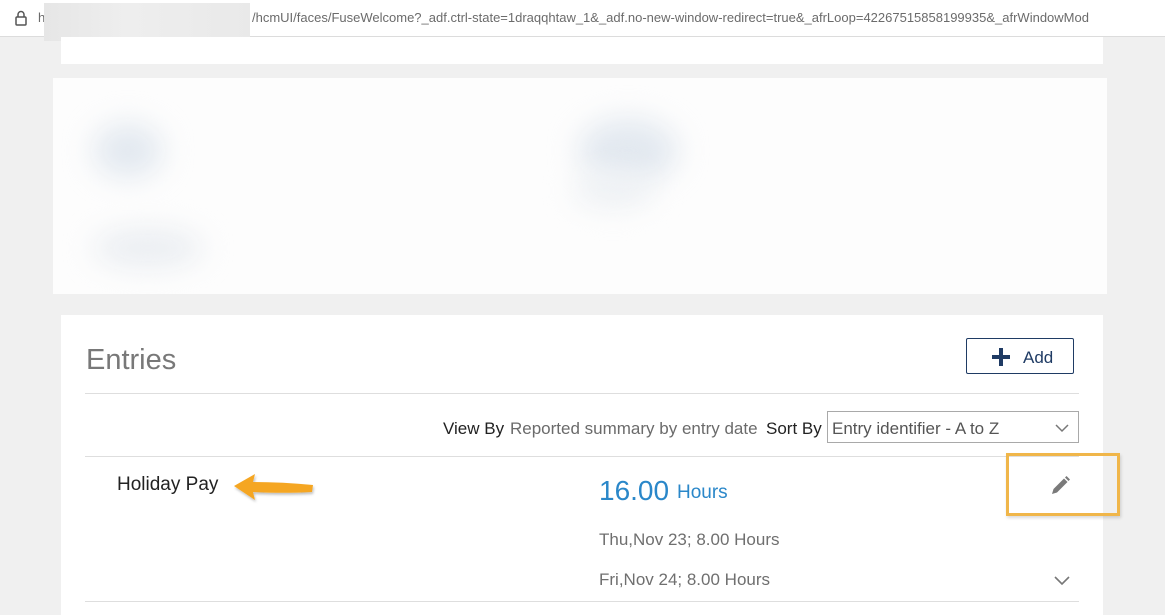 This screenshot has height=615, width=1165. Describe the element at coordinates (1038, 357) in the screenshot. I see `add-label: Add` at that location.